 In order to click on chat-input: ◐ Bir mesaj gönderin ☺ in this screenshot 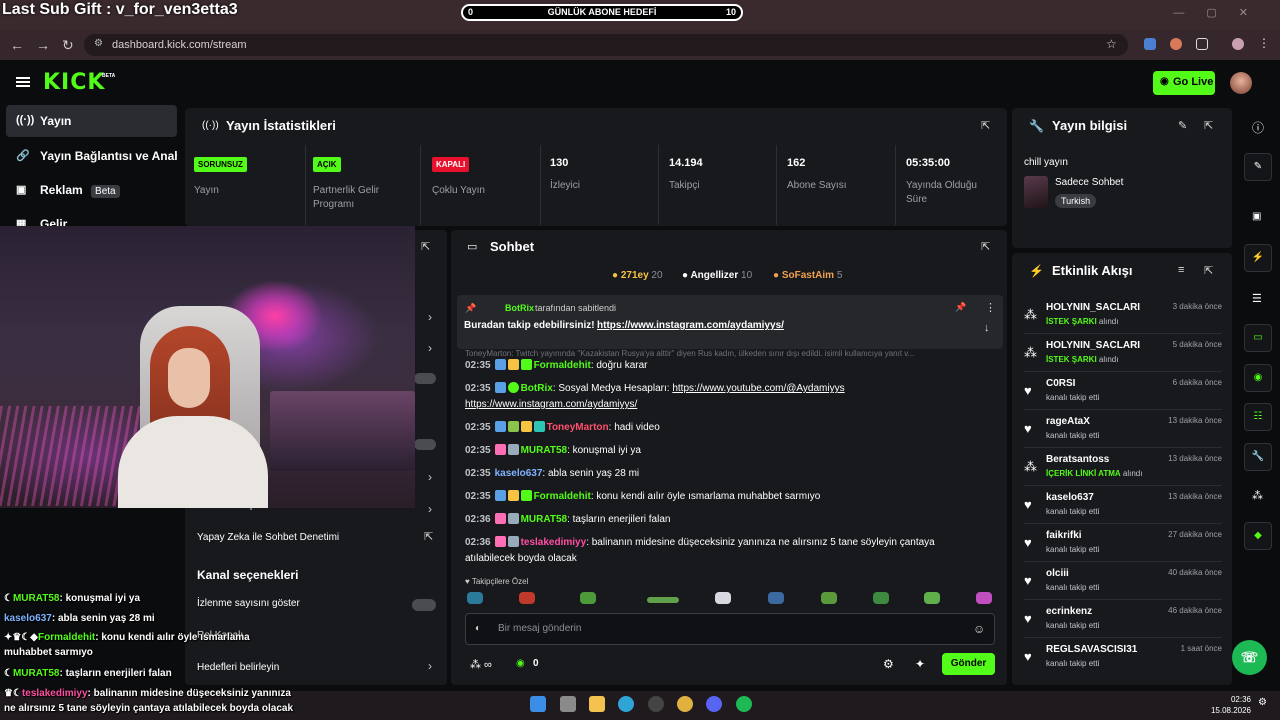, I will do `click(730, 629)`.